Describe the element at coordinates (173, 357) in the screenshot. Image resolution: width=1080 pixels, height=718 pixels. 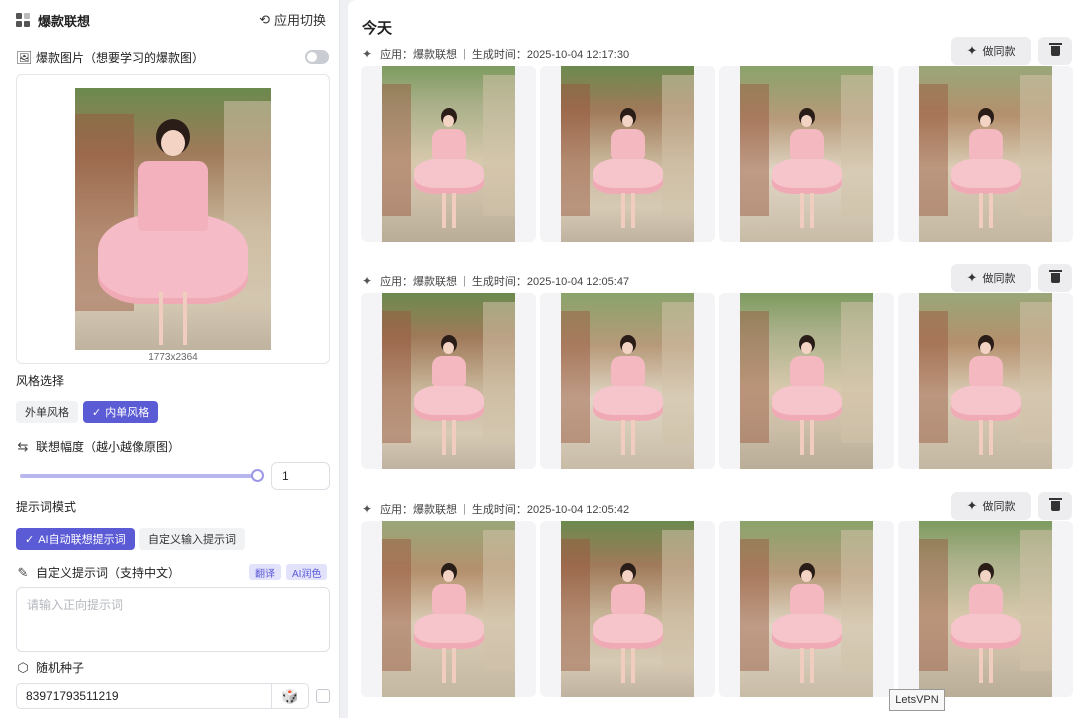
I see `image-size-text: 1773x2364` at that location.